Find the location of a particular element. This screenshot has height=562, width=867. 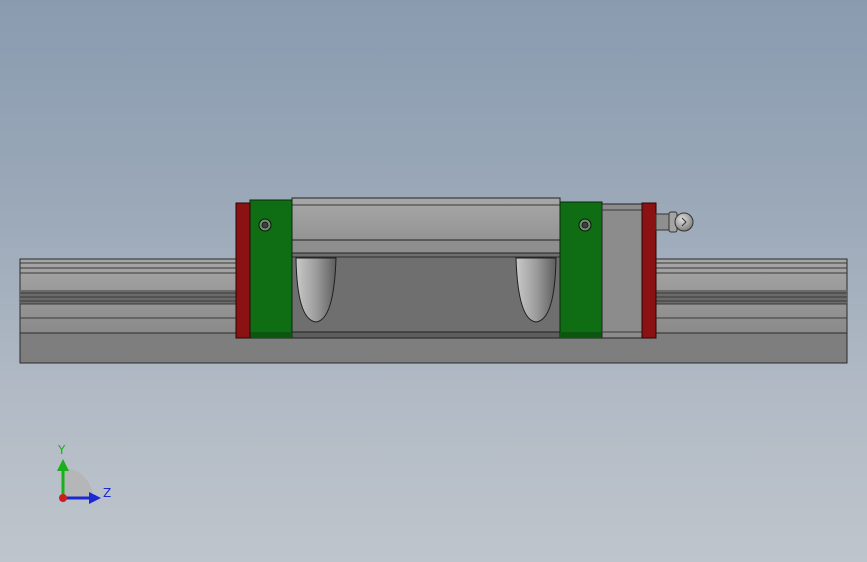

triad-plane is located at coordinates (78, 483).